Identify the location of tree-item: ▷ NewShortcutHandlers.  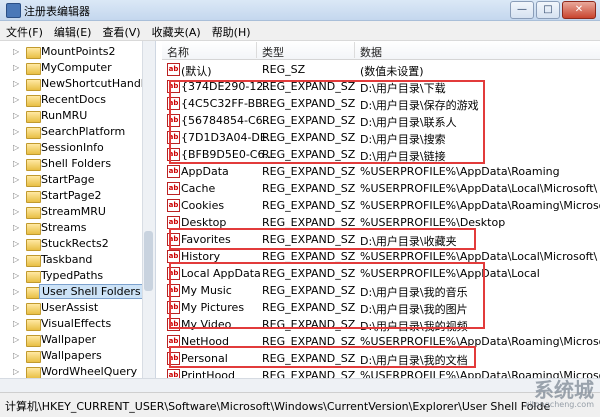
(77, 84).